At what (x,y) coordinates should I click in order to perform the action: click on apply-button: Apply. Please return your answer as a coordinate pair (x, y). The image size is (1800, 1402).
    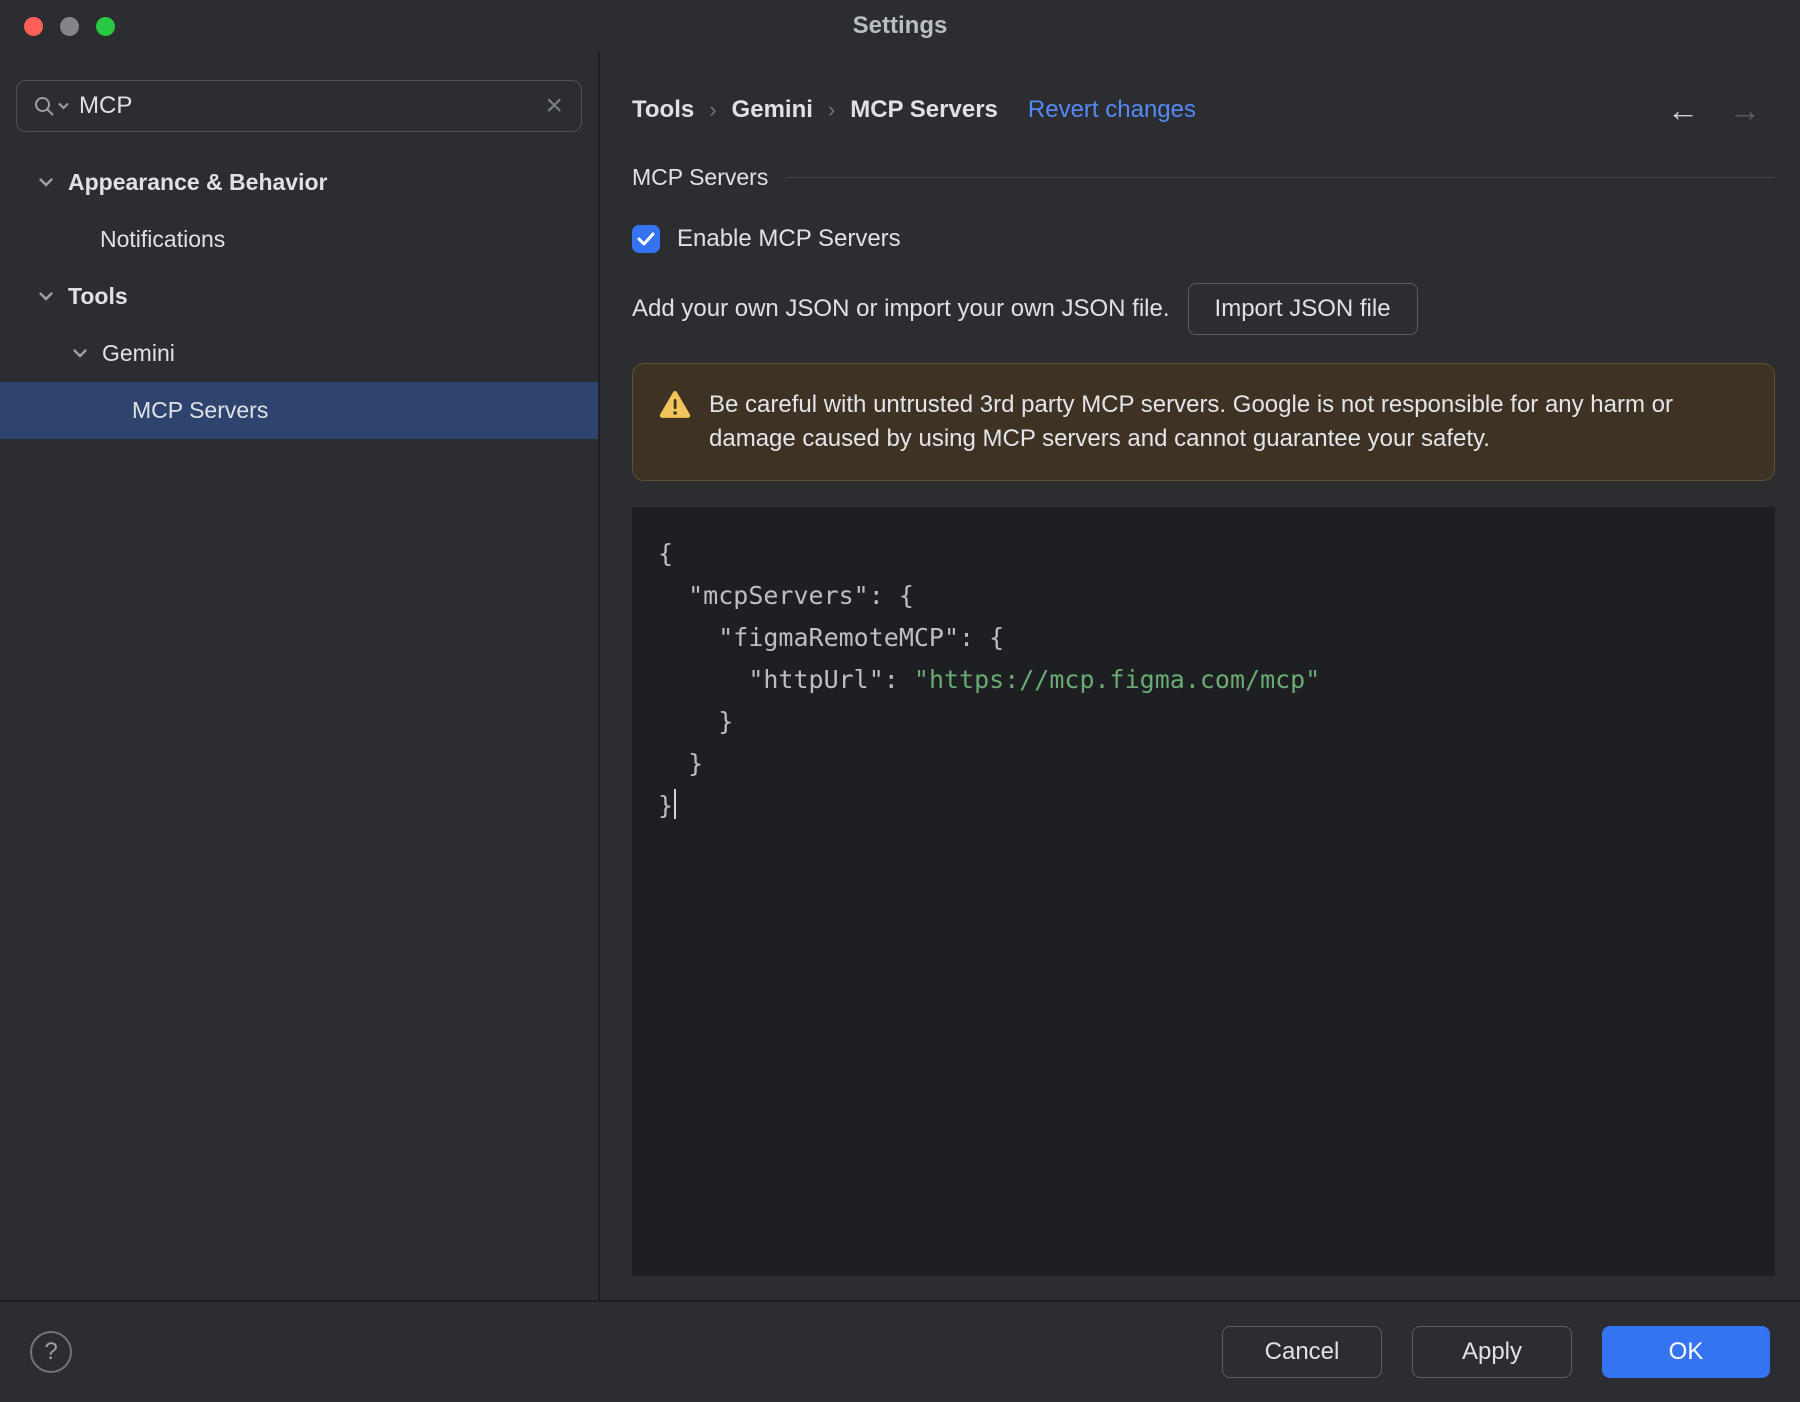
    Looking at the image, I should click on (1492, 1352).